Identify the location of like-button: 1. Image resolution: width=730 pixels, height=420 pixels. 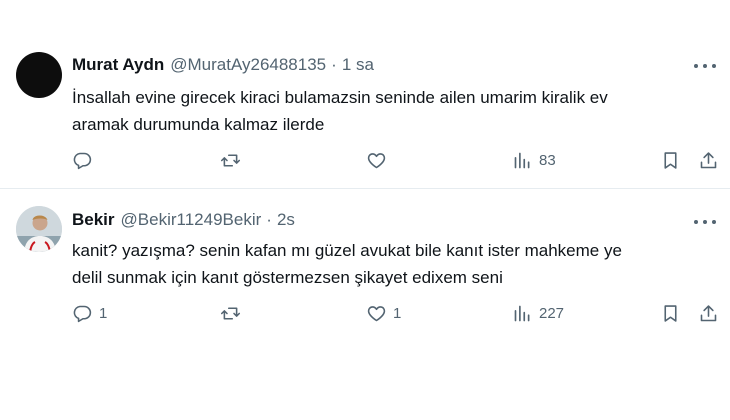
(383, 313).